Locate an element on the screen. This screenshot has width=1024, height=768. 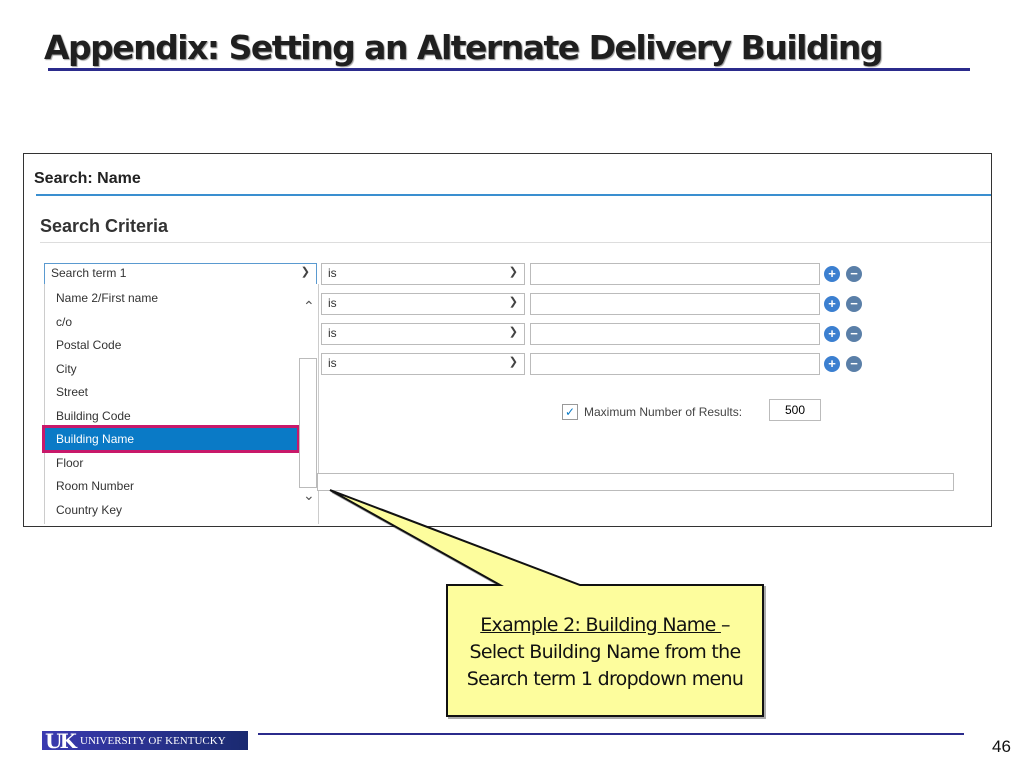
callout-heading: Example 2: Building Name is located at coordinates (600, 625).